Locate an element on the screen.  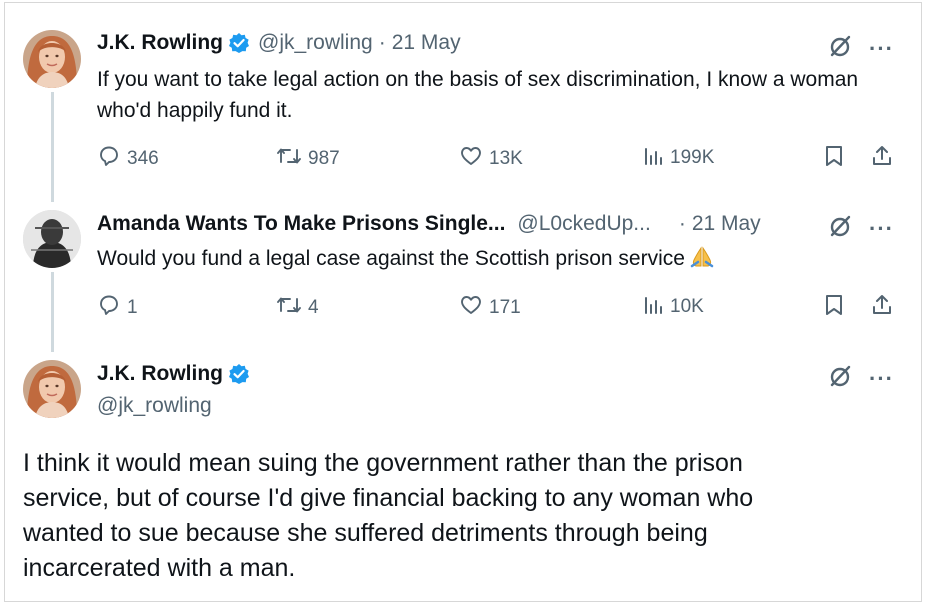
retweet-button: 987 is located at coordinates (308, 159).